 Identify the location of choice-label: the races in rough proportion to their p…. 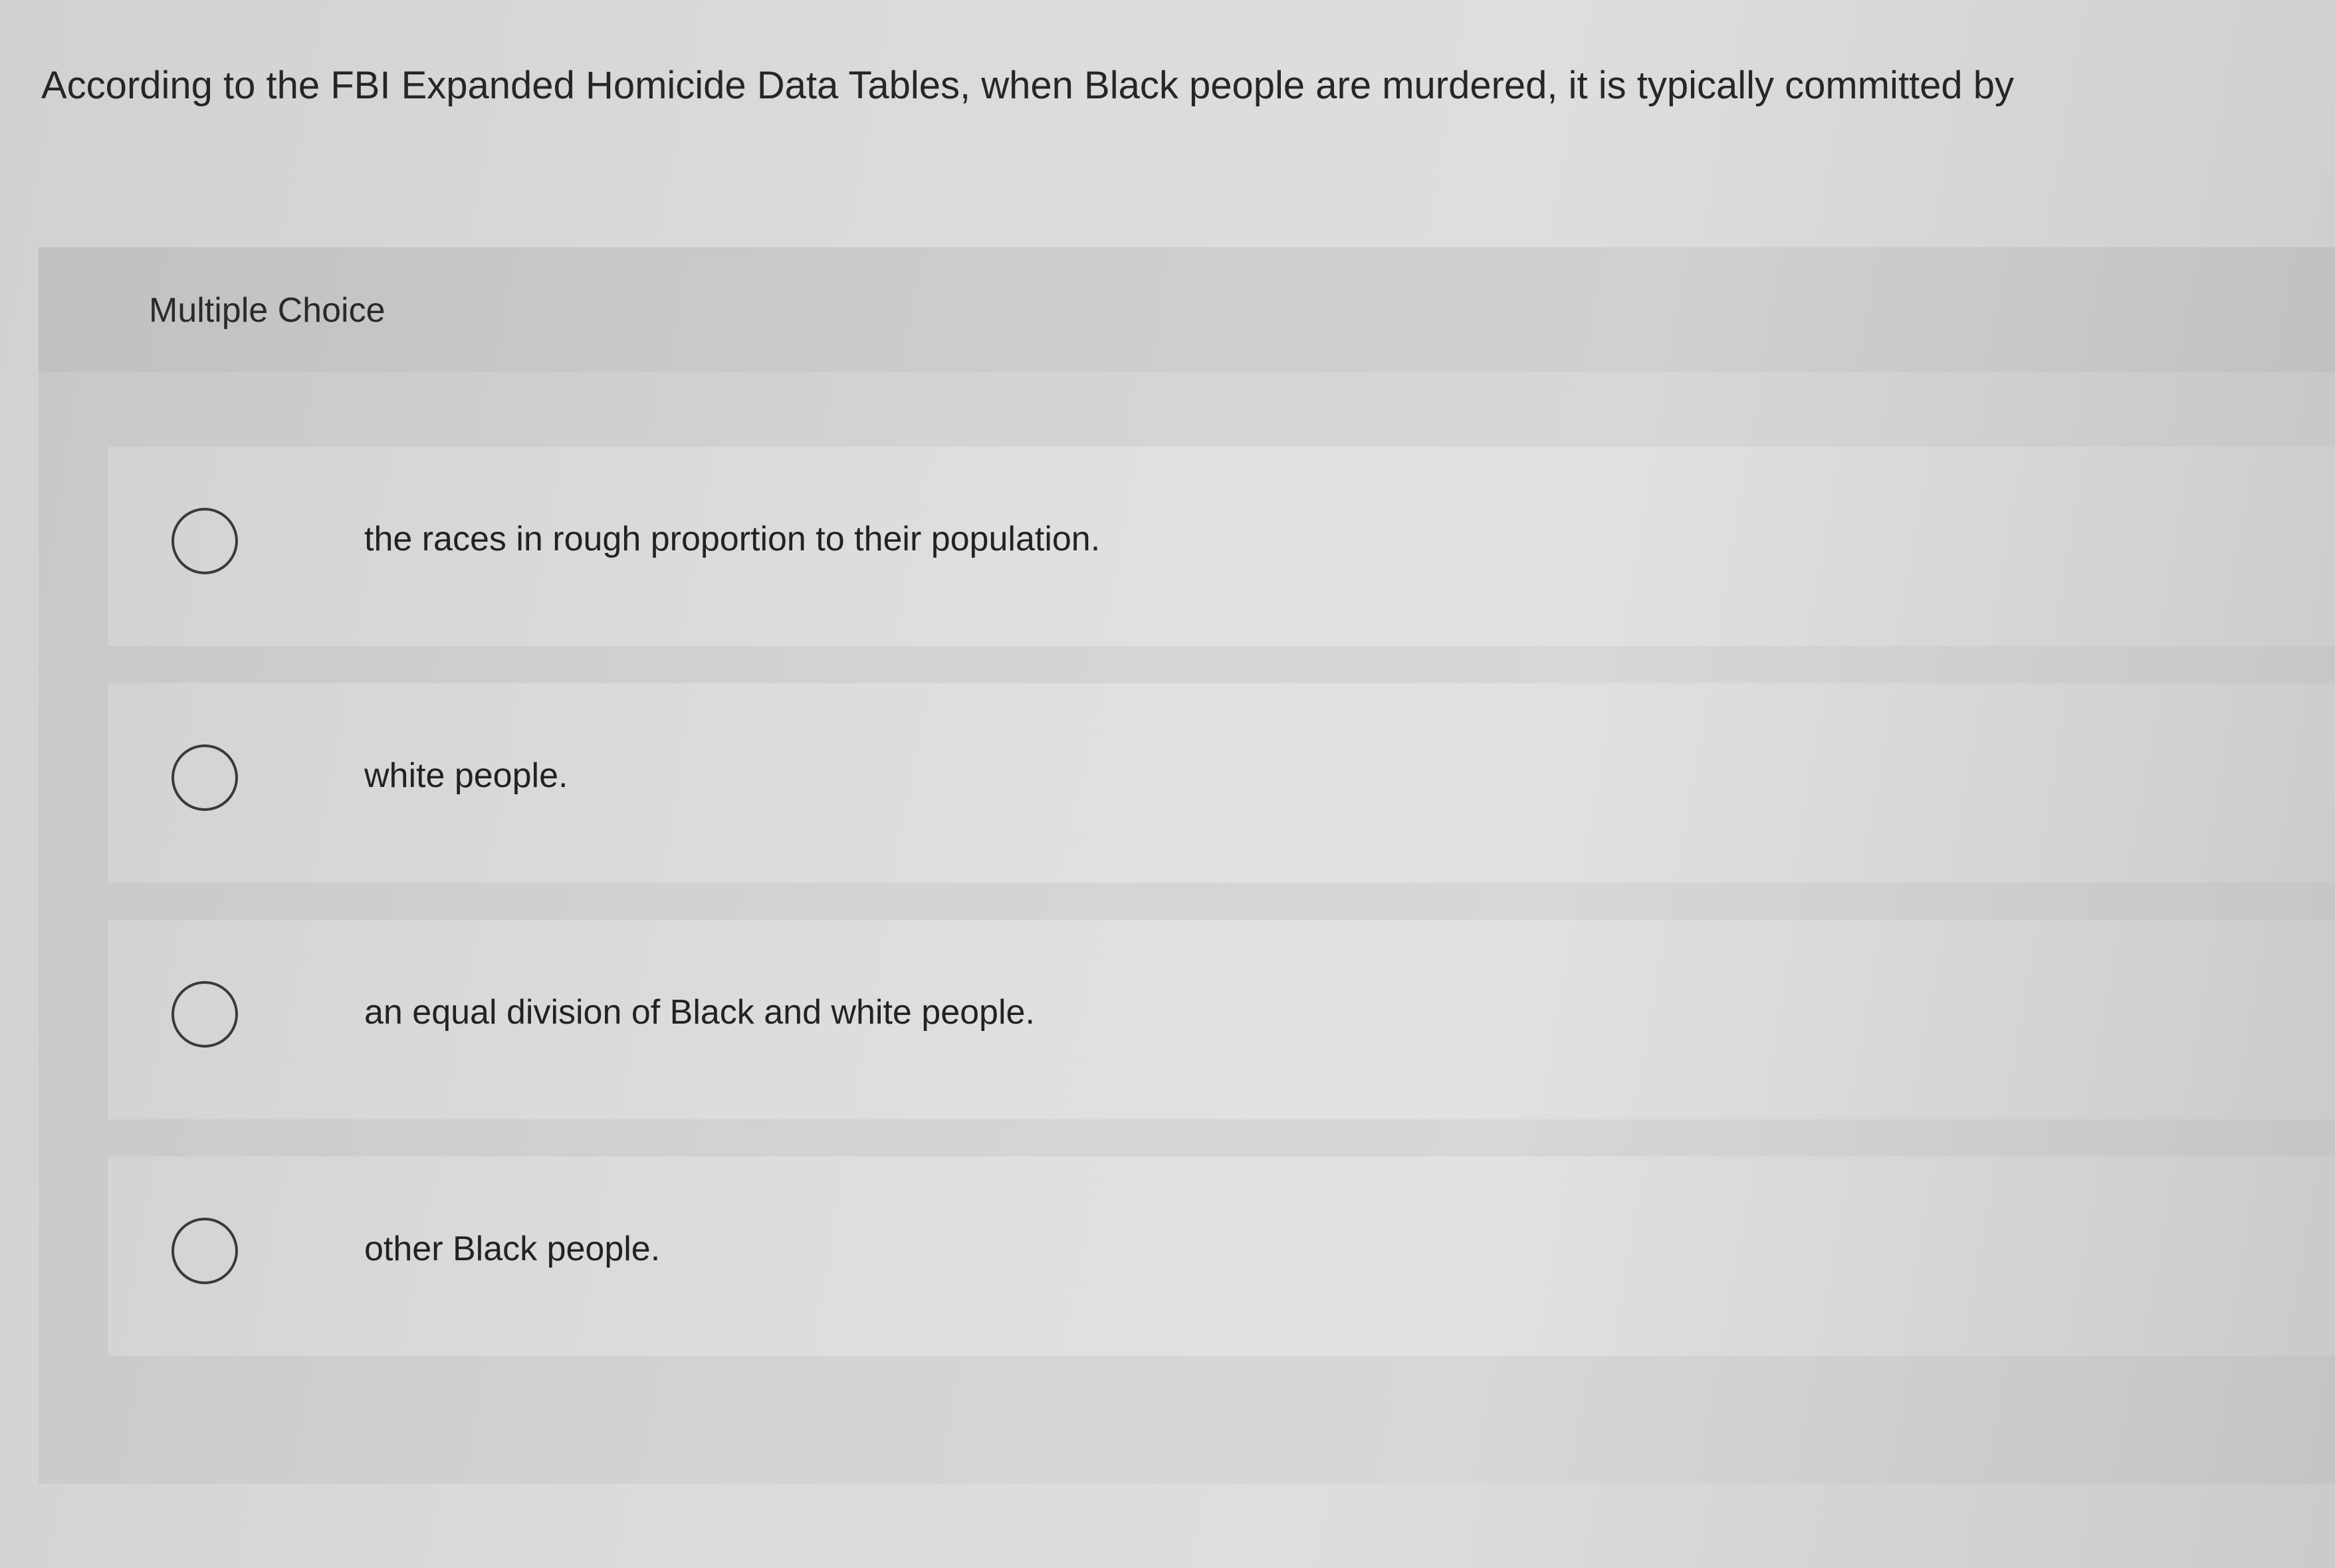
(733, 539).